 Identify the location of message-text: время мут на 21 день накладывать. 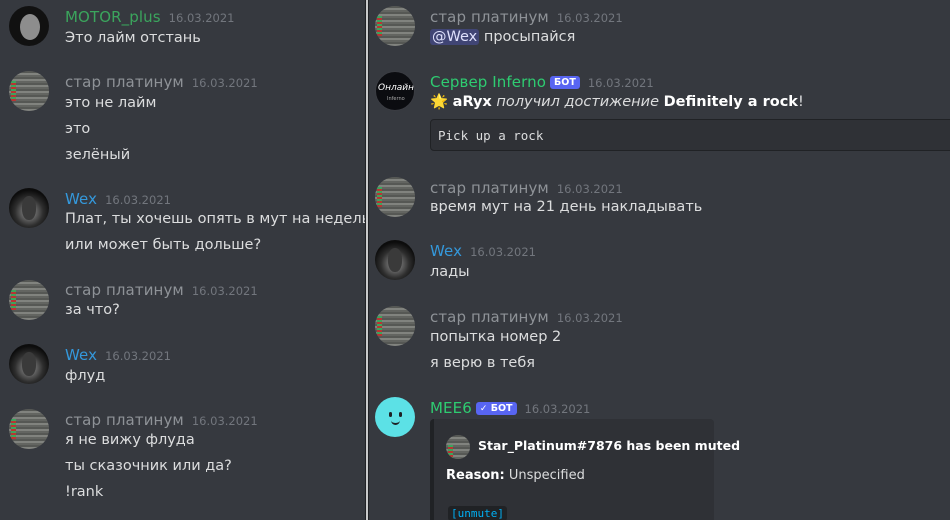
(566, 207).